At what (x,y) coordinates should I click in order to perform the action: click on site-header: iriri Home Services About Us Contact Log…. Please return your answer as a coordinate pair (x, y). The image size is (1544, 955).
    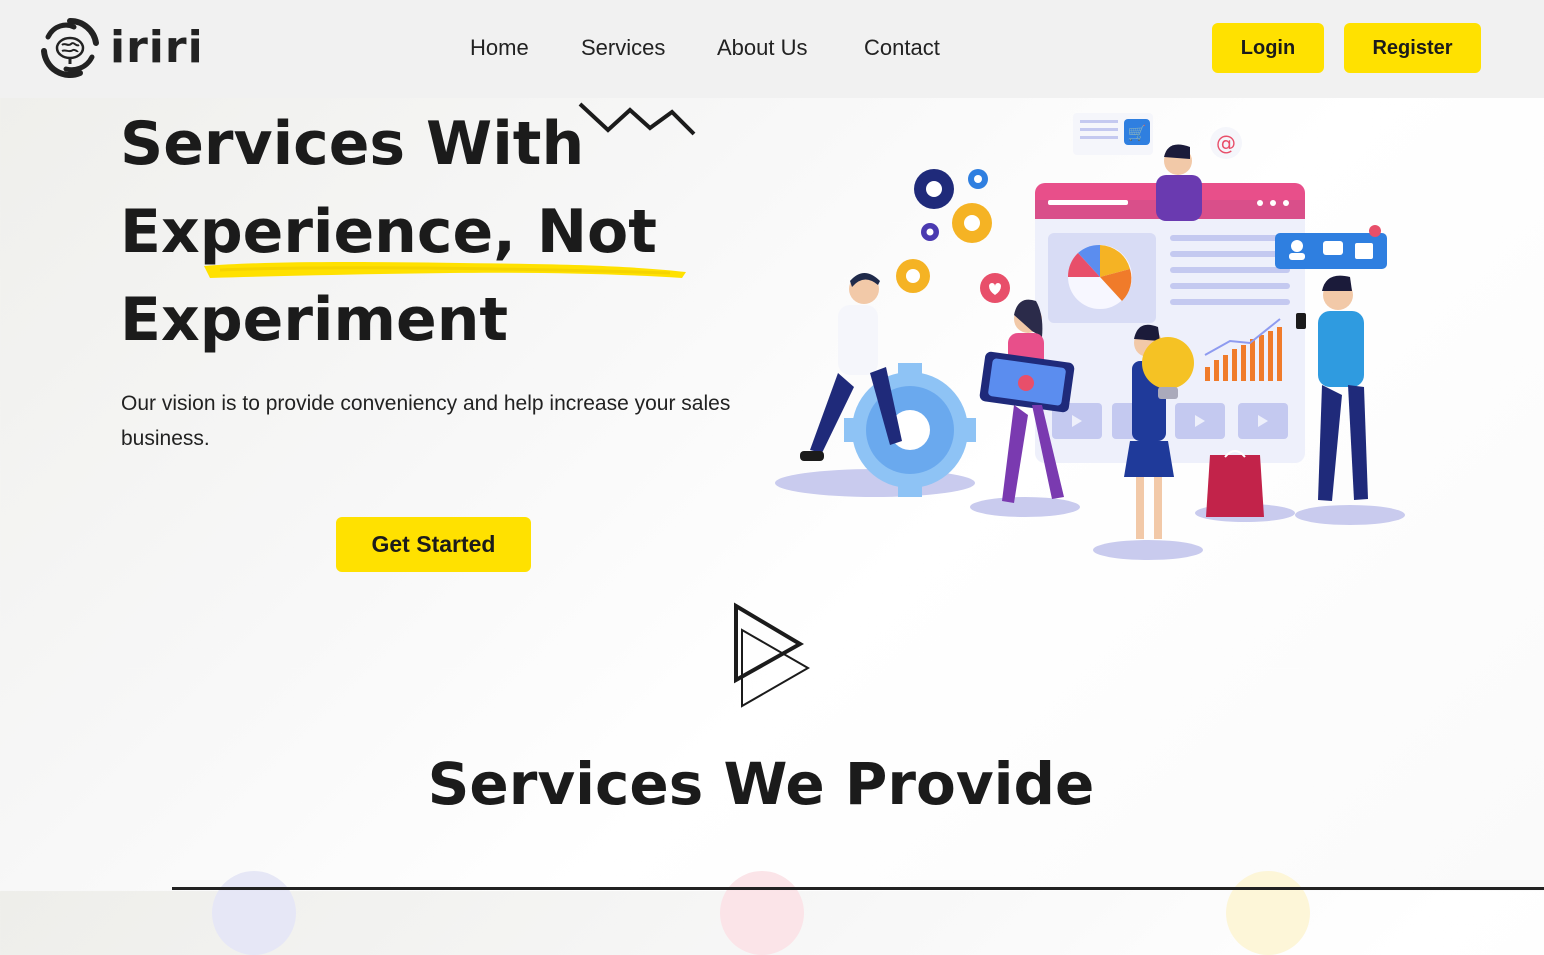
    Looking at the image, I should click on (772, 49).